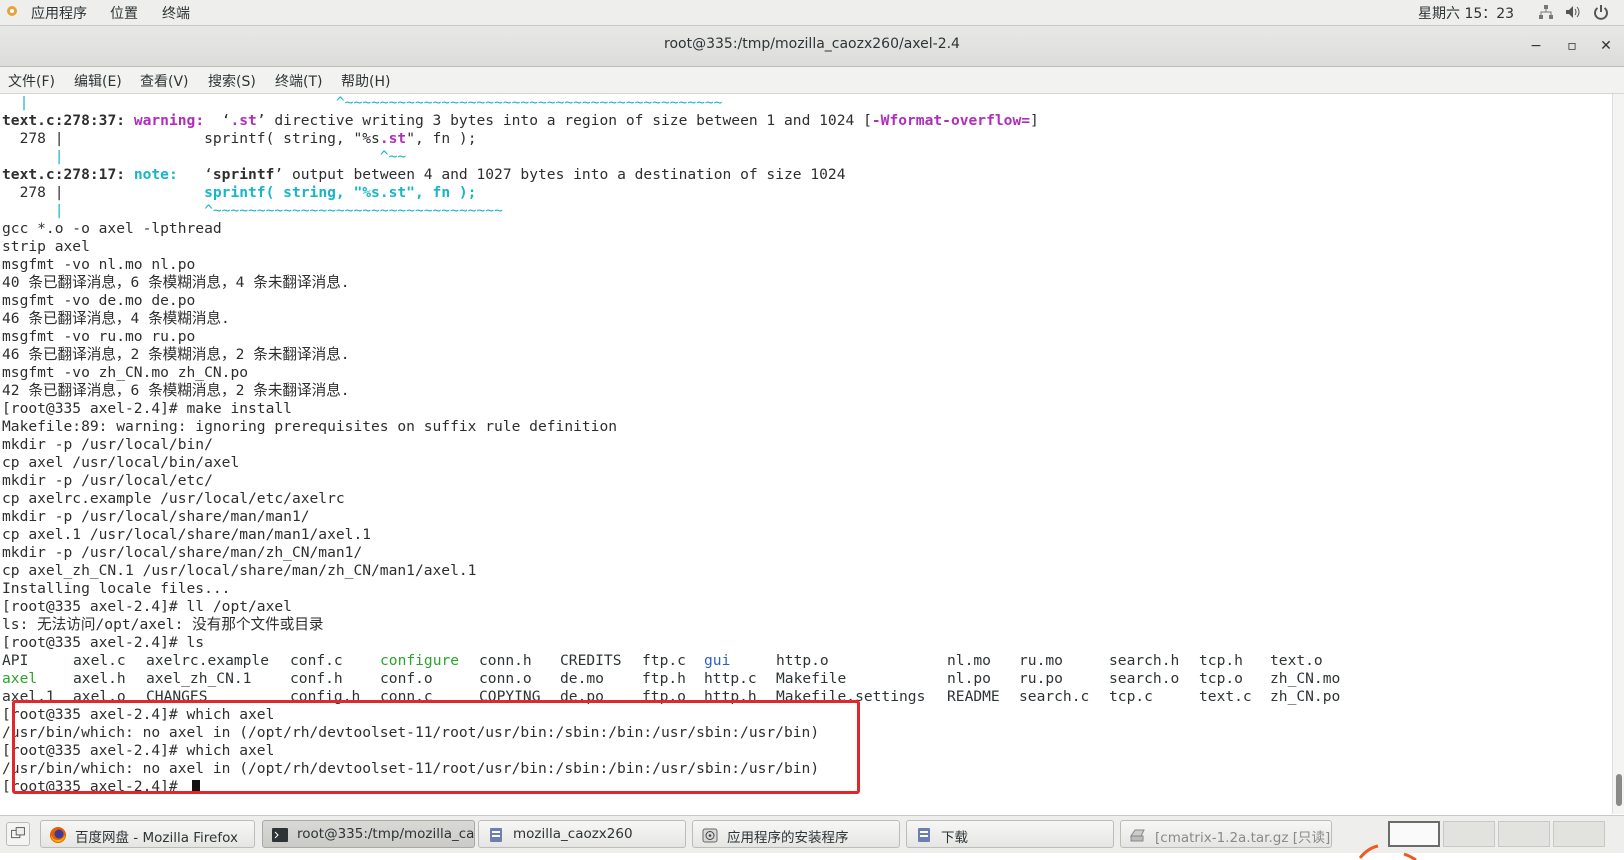 This screenshot has height=860, width=1624. I want to click on terminal-line: [root@335 axel-2.4]# which axel, so click(138, 714).